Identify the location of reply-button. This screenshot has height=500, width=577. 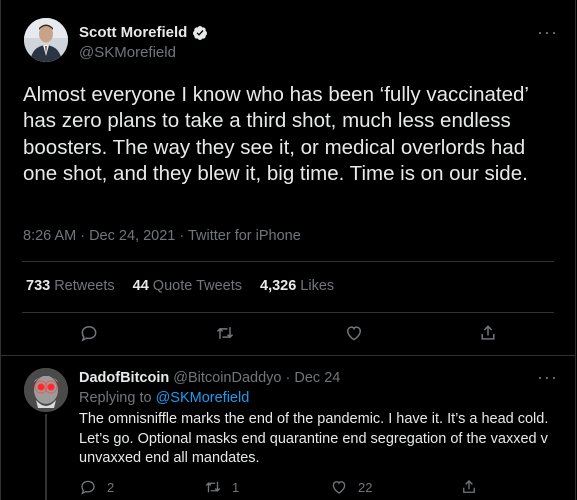
(89, 333).